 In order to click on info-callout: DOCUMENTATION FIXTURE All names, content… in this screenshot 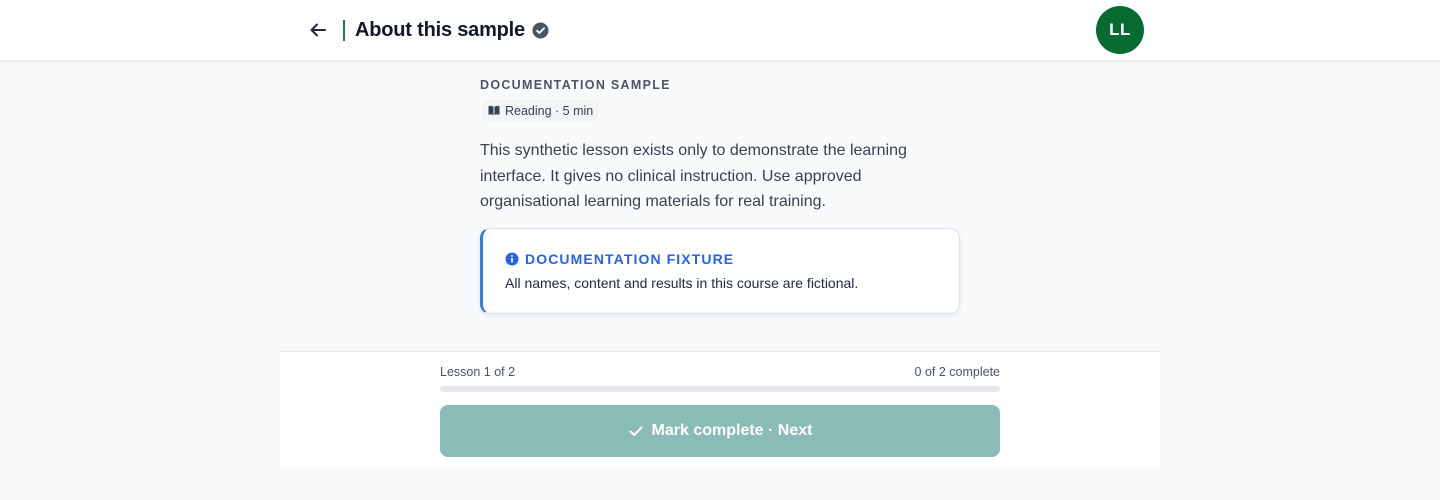, I will do `click(720, 271)`.